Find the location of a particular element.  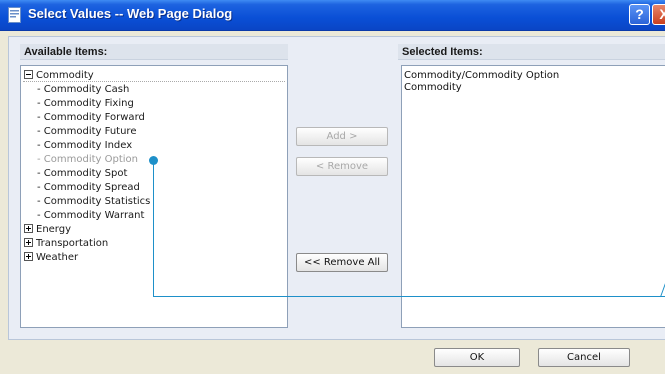

tree-leaf-commodity-future: - Commodity Future is located at coordinates (78, 132).